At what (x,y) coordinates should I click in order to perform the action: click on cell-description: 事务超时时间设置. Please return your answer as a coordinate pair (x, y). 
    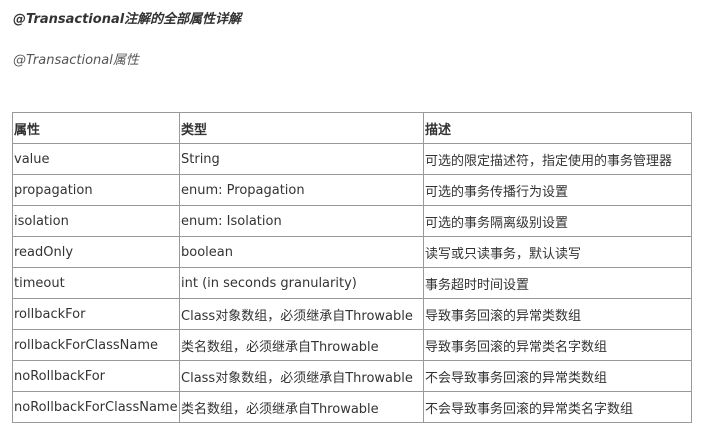
    Looking at the image, I should click on (557, 283).